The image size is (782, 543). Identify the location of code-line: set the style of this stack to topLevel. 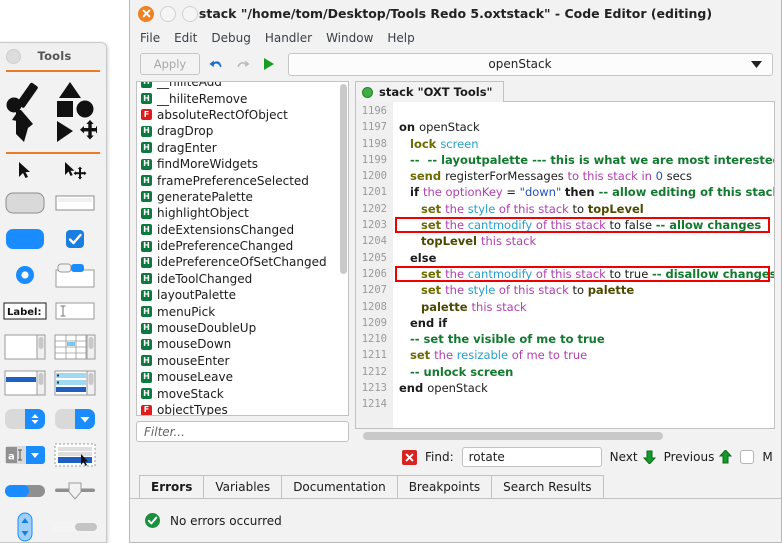
(583, 209).